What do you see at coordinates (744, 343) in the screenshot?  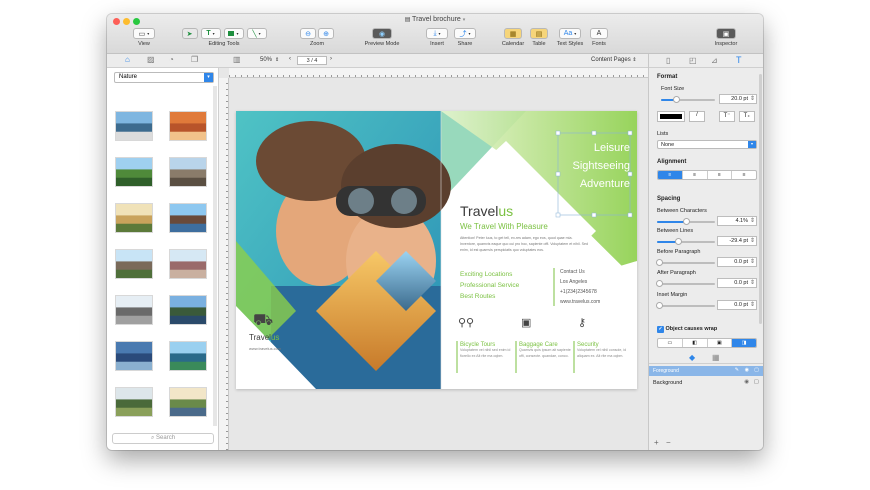 I see `wrap-both-icon: ◨` at bounding box center [744, 343].